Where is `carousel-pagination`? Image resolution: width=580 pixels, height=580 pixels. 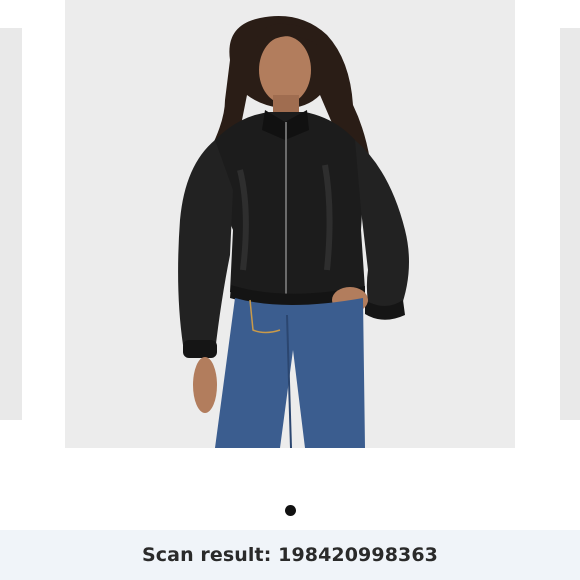 carousel-pagination is located at coordinates (290, 510).